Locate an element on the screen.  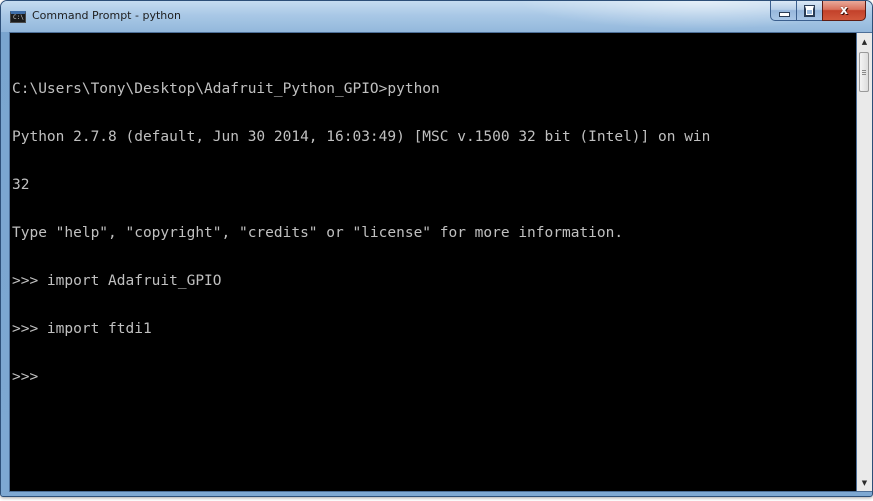
scrollbar-thumb is located at coordinates (864, 72).